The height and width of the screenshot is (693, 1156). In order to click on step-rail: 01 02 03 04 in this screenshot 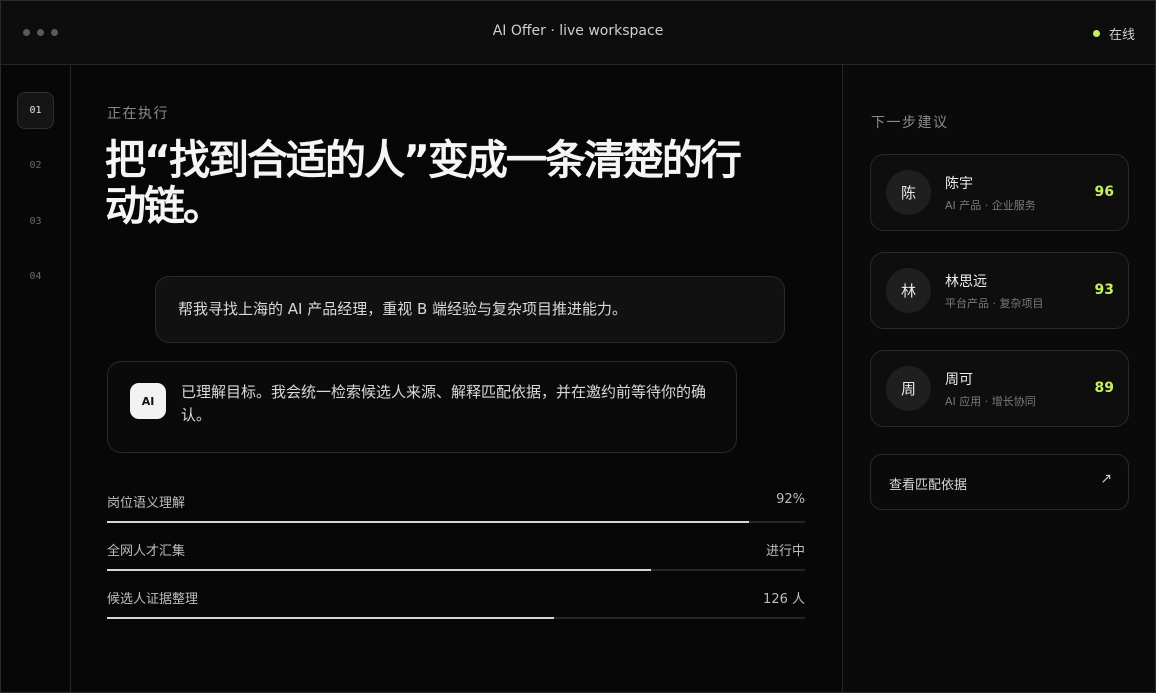, I will do `click(36, 378)`.